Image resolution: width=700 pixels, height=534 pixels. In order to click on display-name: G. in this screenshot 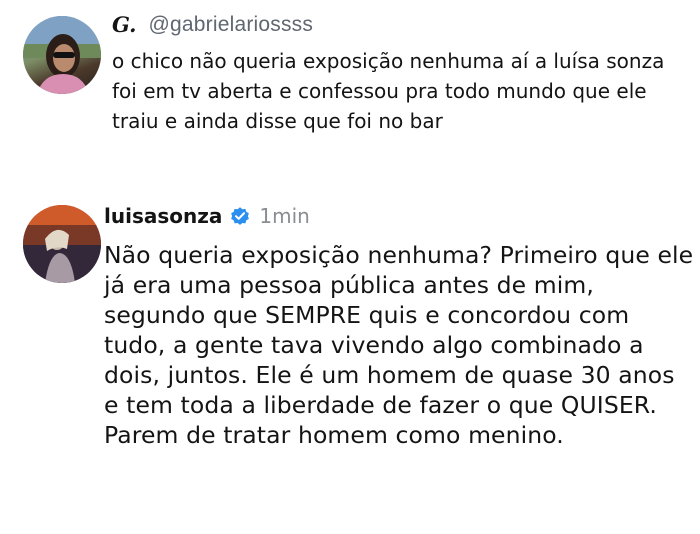, I will do `click(124, 24)`.